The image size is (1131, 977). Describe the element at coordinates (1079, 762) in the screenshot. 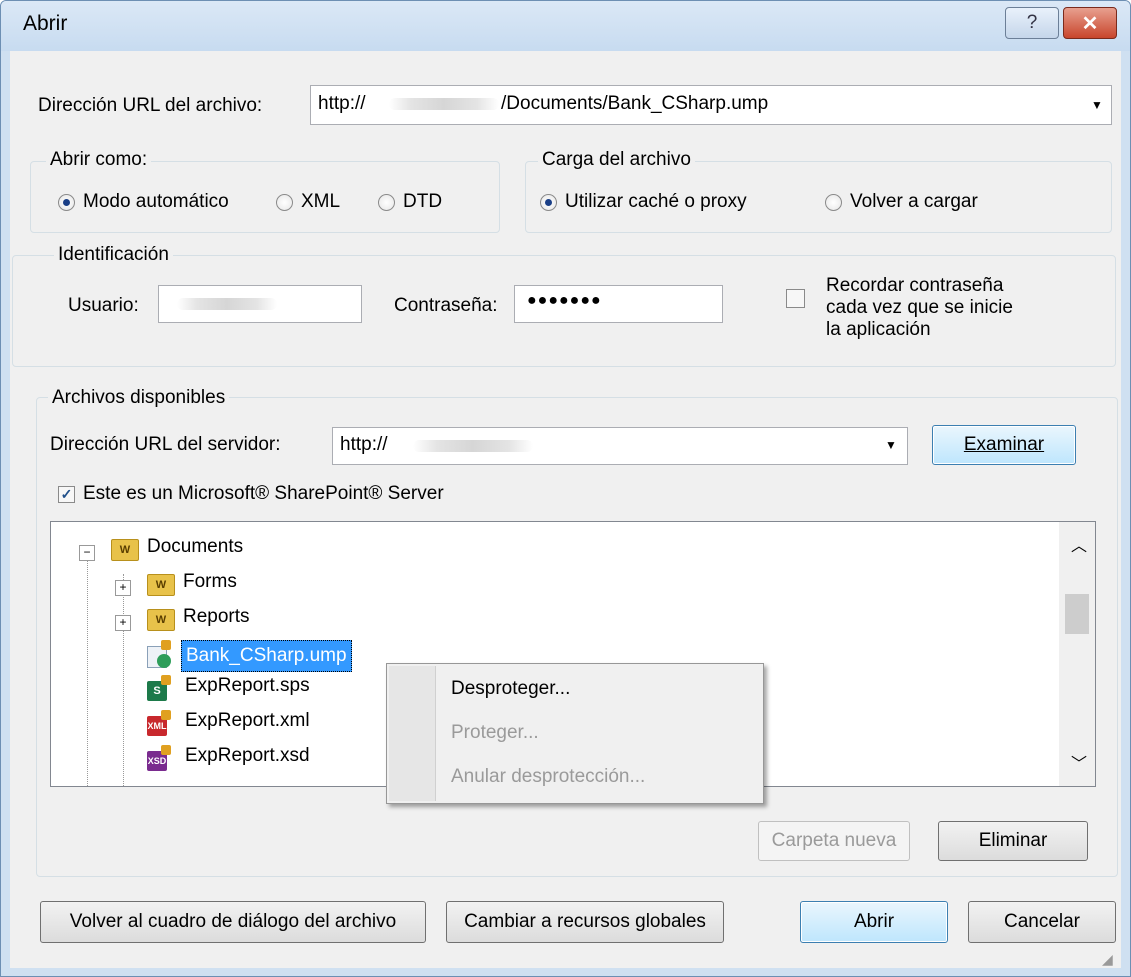

I see `scroll-down-icon: ﹀` at that location.